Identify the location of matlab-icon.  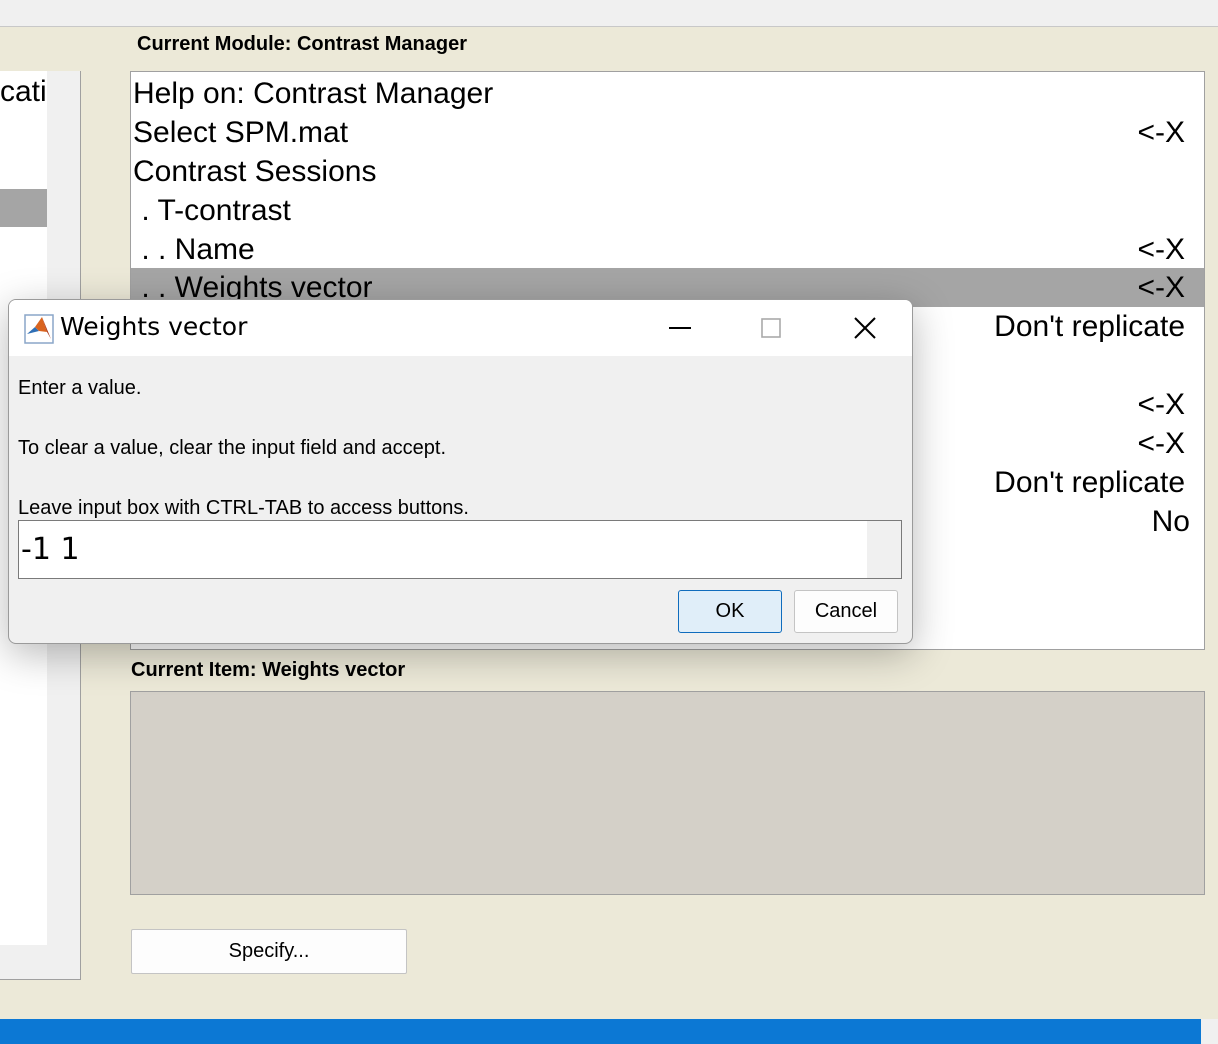
(39, 329).